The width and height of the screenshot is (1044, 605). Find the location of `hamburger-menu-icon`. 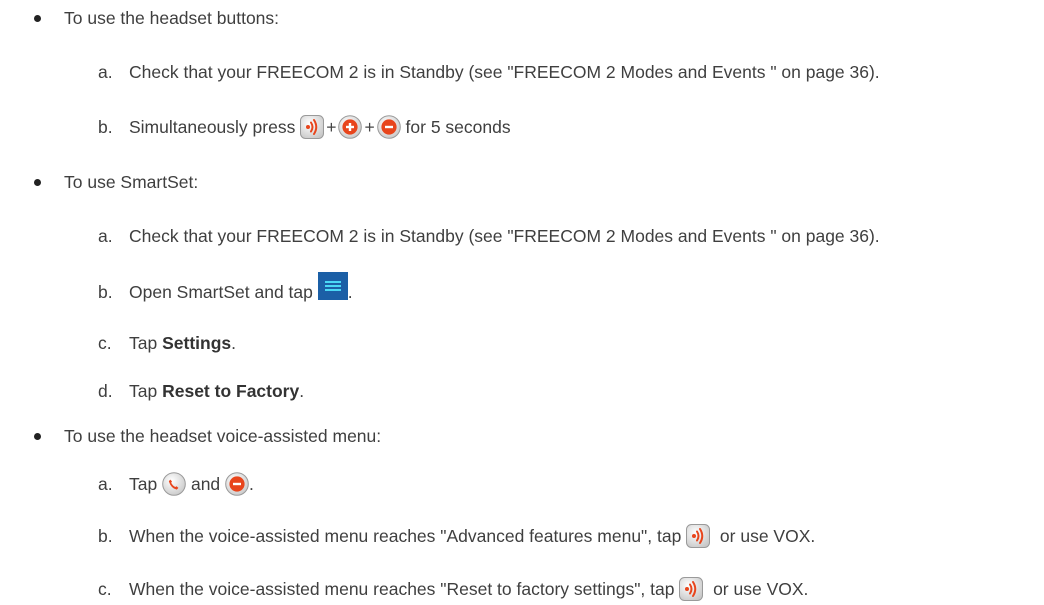

hamburger-menu-icon is located at coordinates (332, 286).